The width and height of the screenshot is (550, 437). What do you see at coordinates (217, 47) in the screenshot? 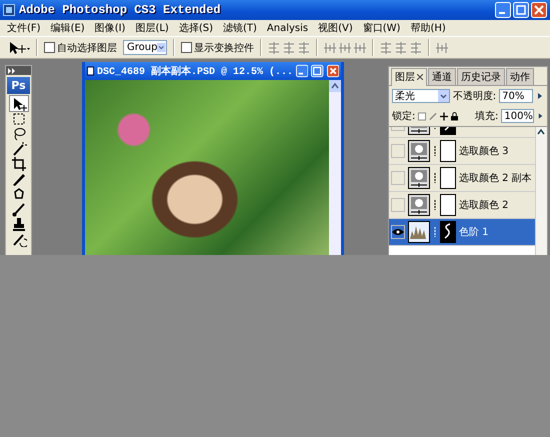
I see `checkbox: 显示变换控件` at bounding box center [217, 47].